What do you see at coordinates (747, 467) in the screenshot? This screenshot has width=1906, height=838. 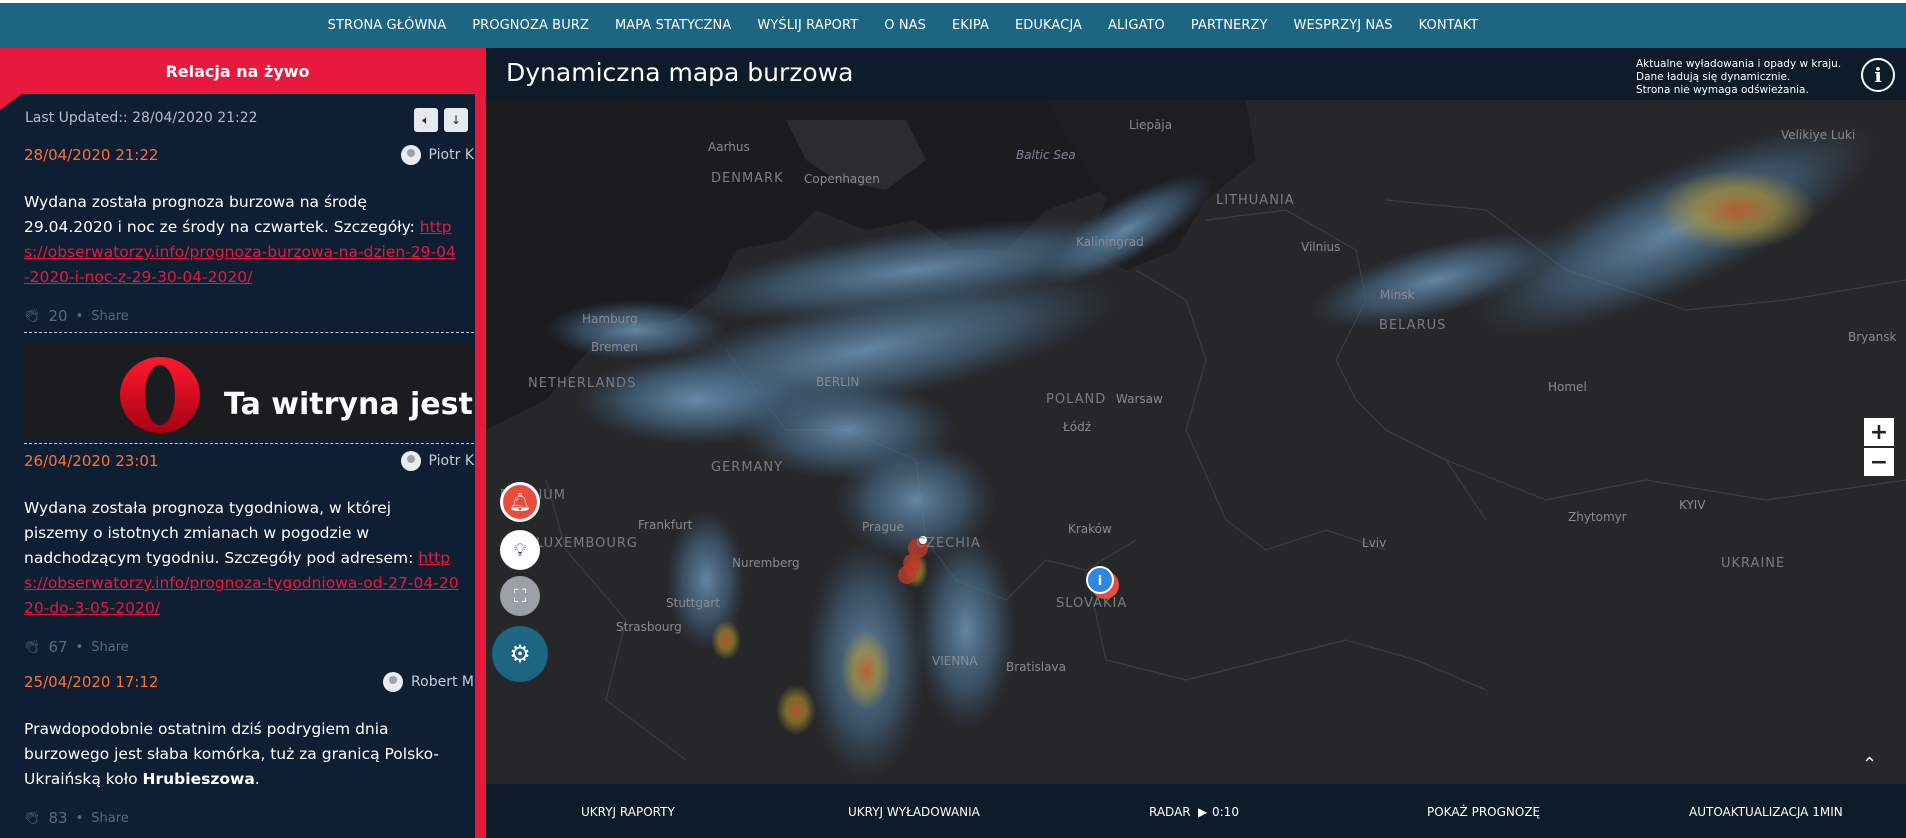 I see `map-label: GERMANY` at bounding box center [747, 467].